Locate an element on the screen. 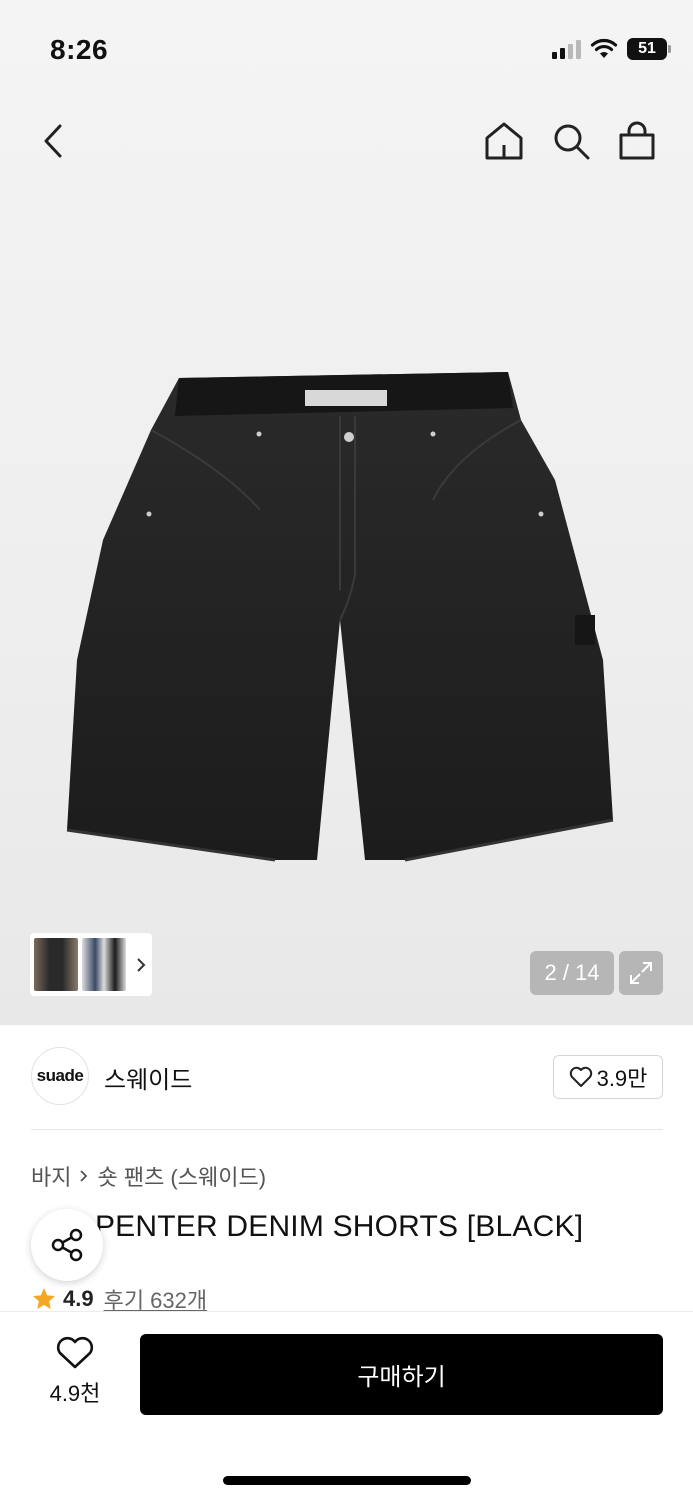  battery-icon: 51 is located at coordinates (649, 49).